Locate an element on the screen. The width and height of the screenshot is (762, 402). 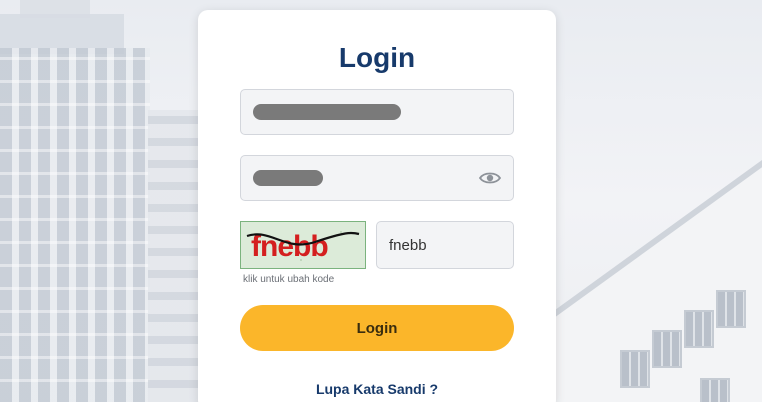
login-button: Login is located at coordinates (377, 328).